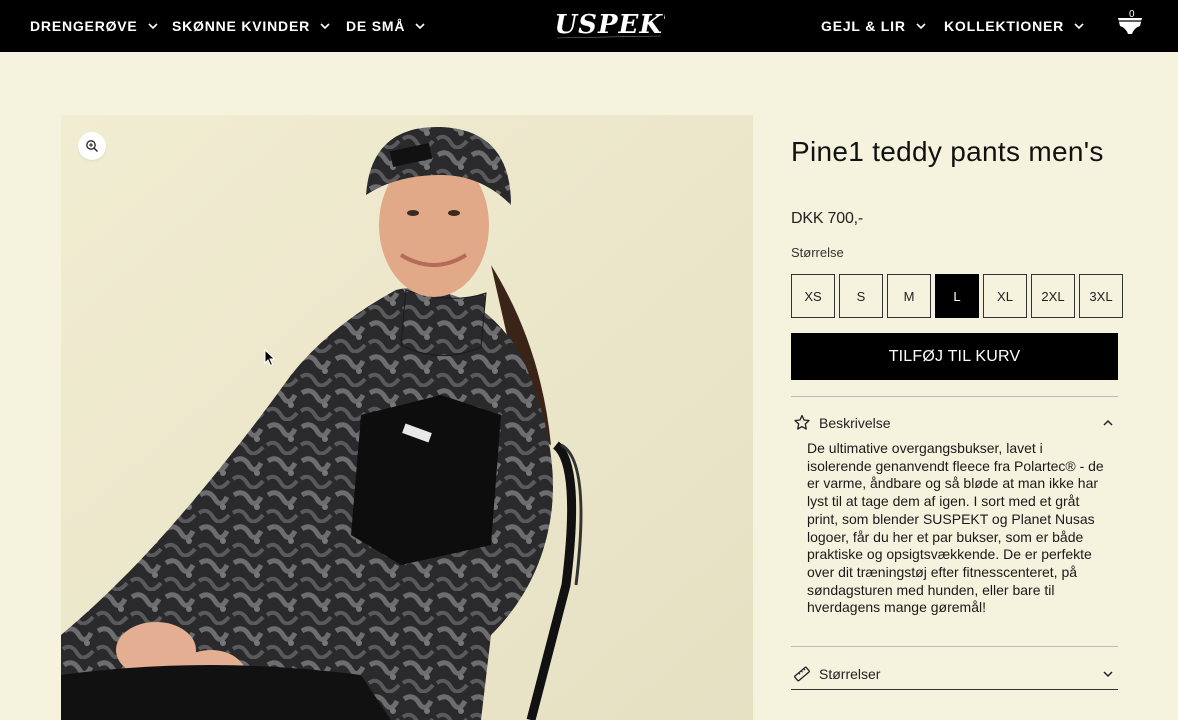 This screenshot has width=1178, height=720. Describe the element at coordinates (861, 296) in the screenshot. I see `size-option-s: S` at that location.